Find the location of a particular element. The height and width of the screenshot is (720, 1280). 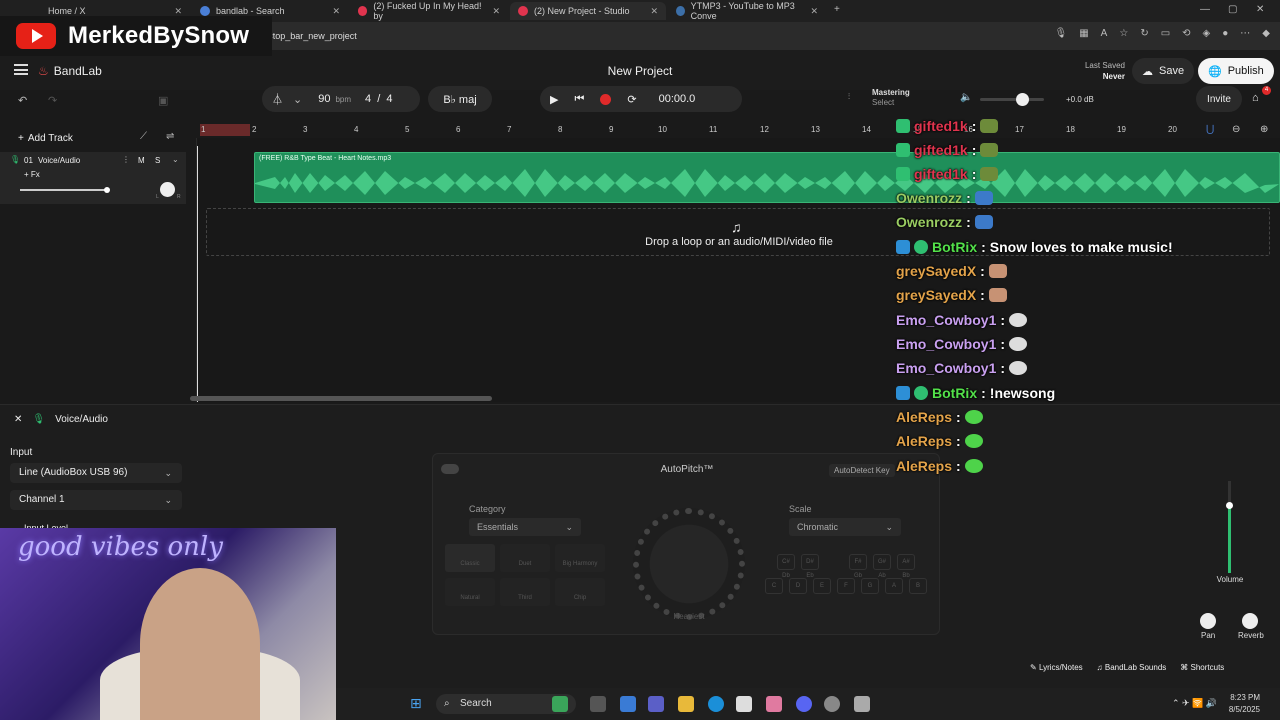

input-device-select: Line (AudioBox USB 96) ⌄ is located at coordinates (96, 473).